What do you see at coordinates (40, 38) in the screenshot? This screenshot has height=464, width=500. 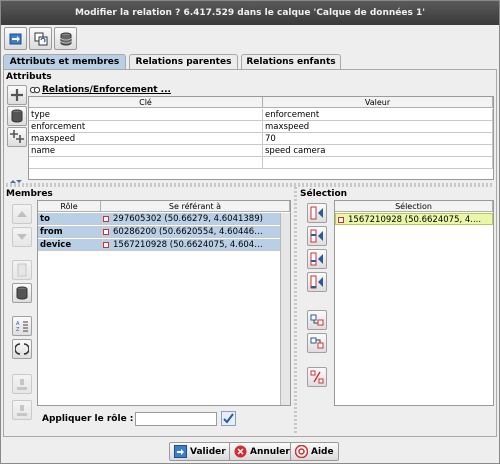 I see `refresh-button` at bounding box center [40, 38].